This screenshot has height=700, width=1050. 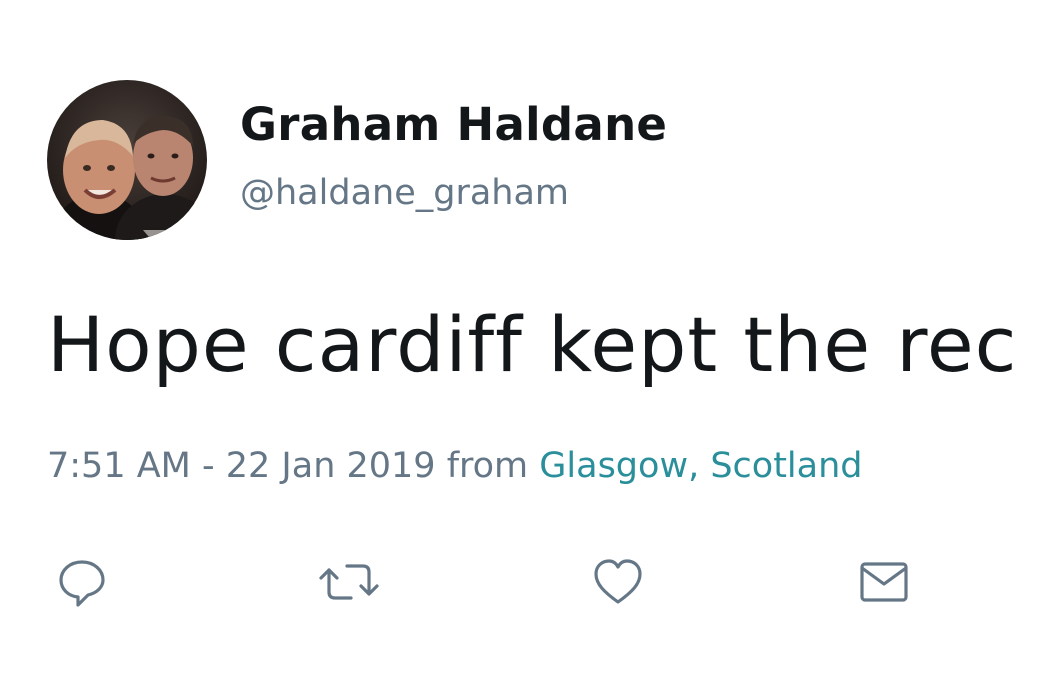 I want to click on tweet-location-link: Glasgow, Scotland, so click(x=700, y=466).